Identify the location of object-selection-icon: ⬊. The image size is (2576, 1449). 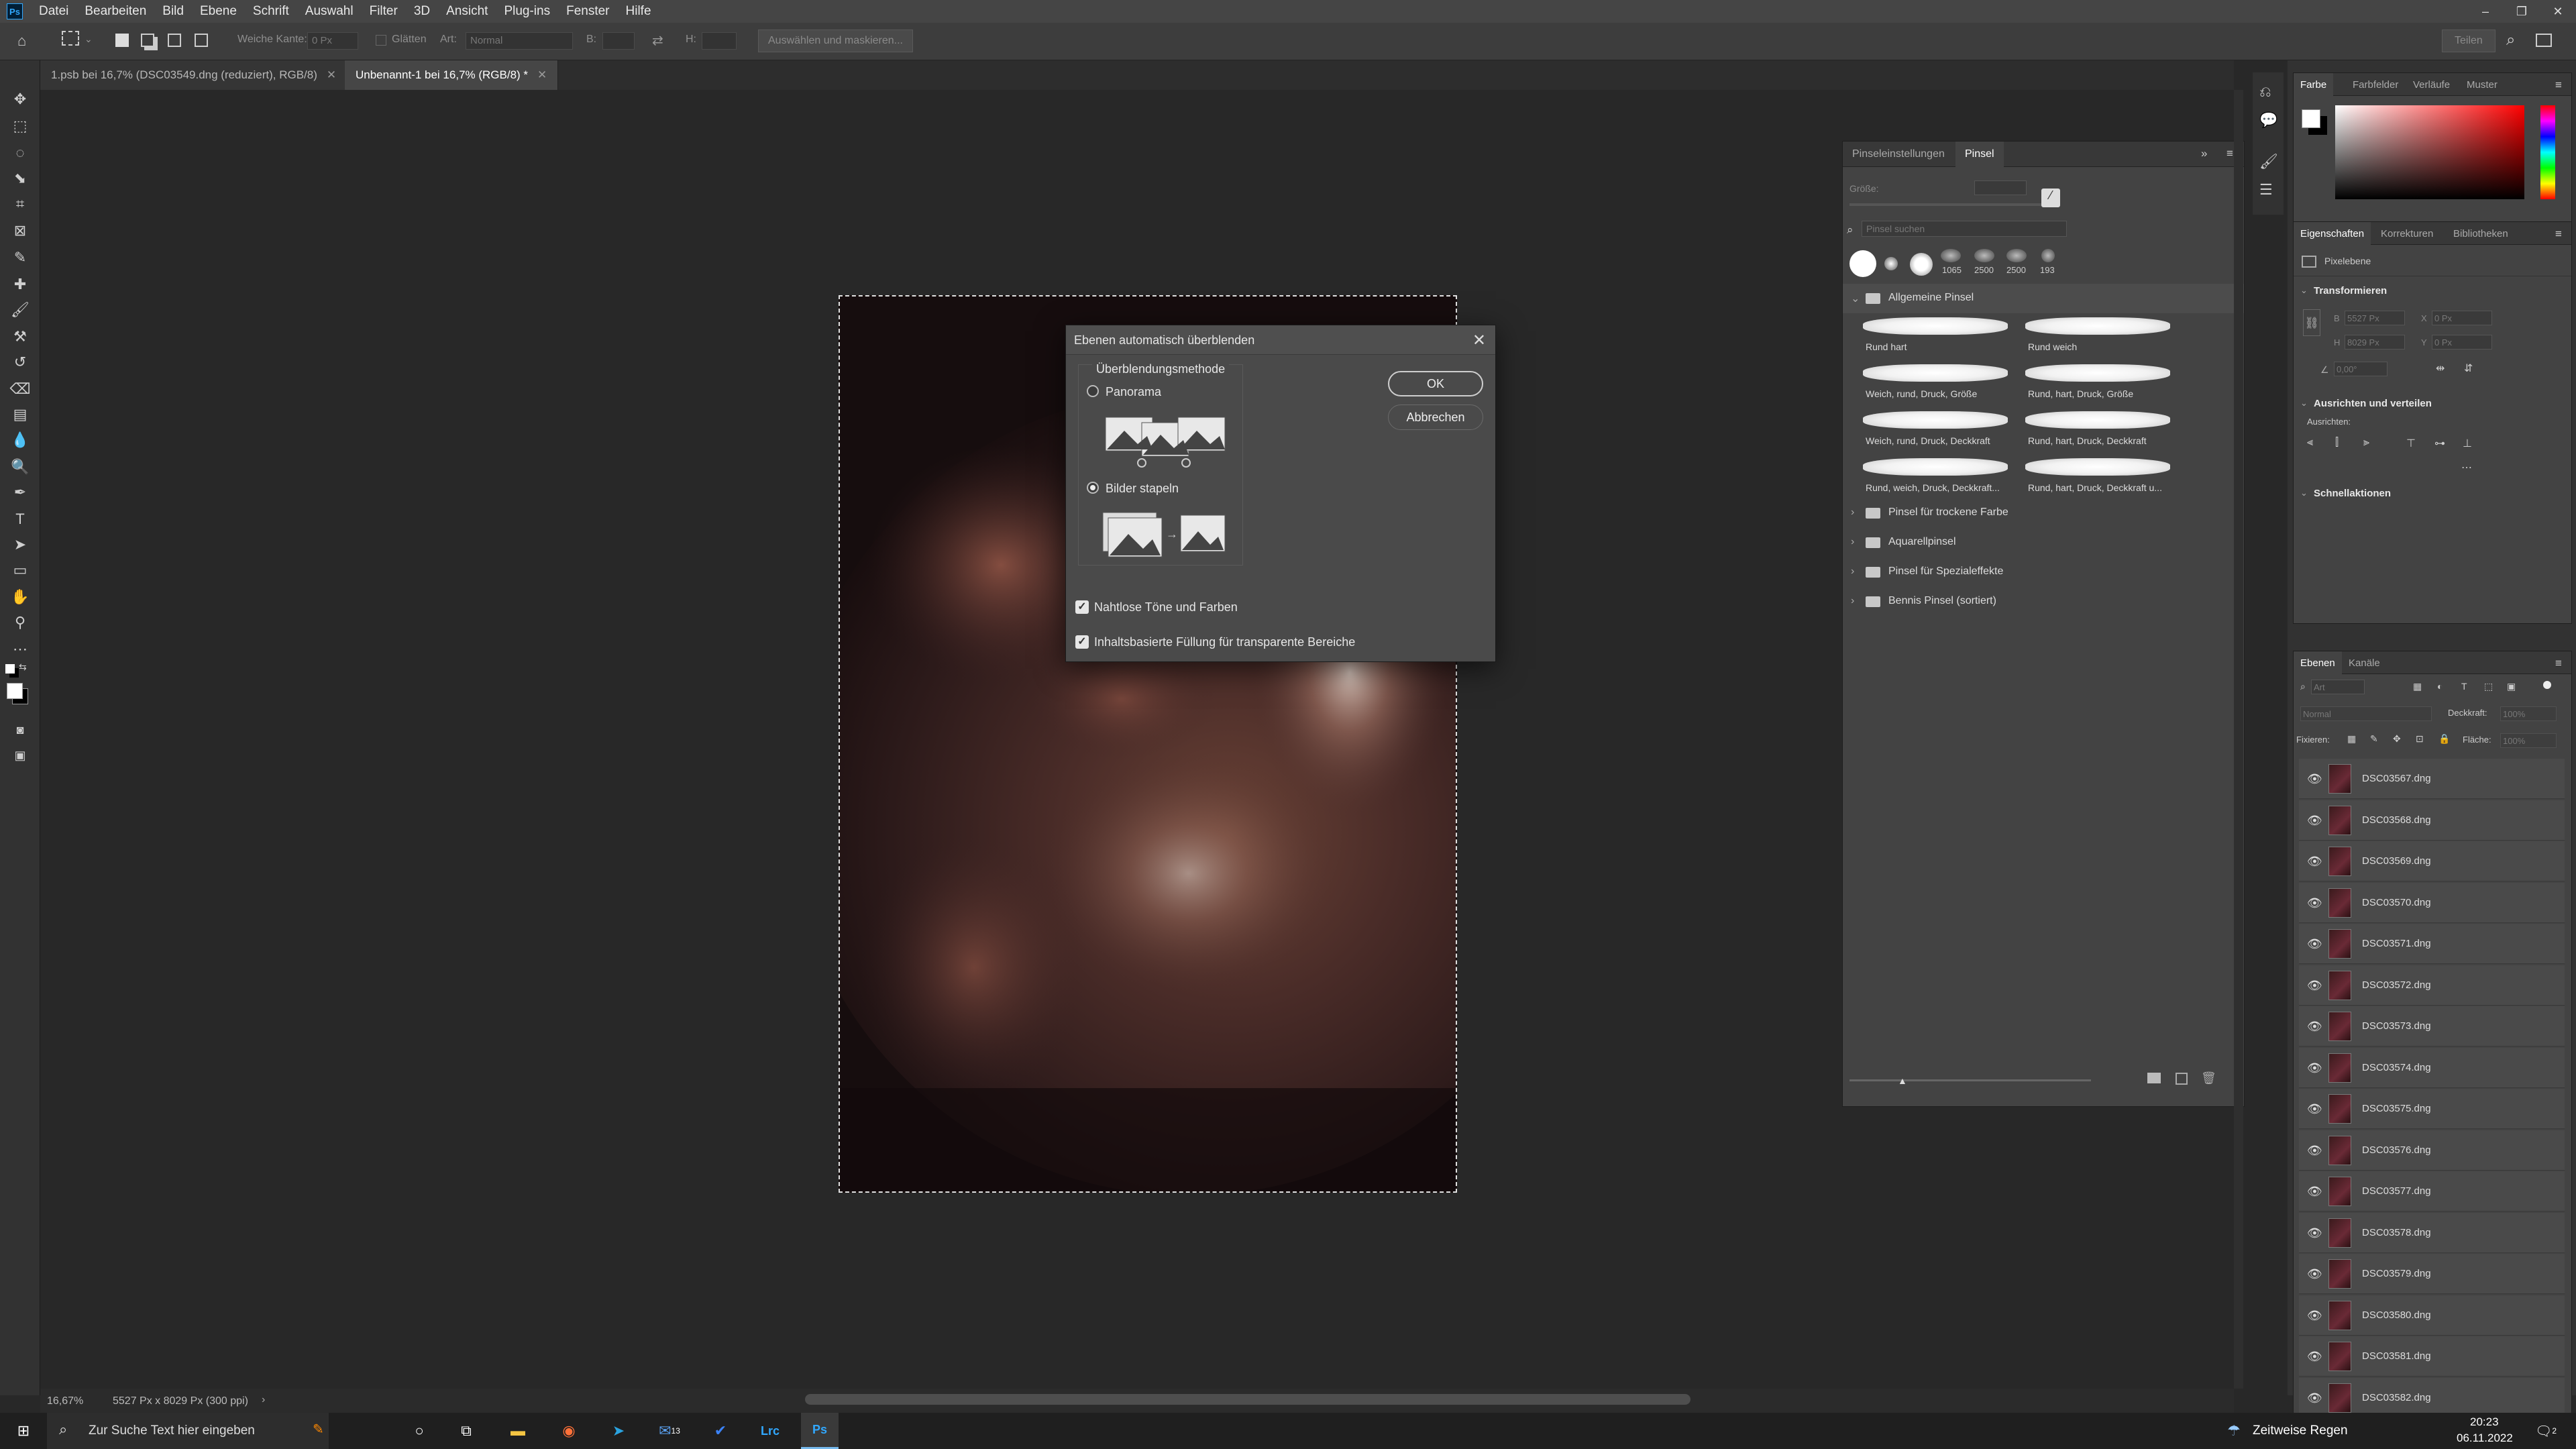
(20, 178).